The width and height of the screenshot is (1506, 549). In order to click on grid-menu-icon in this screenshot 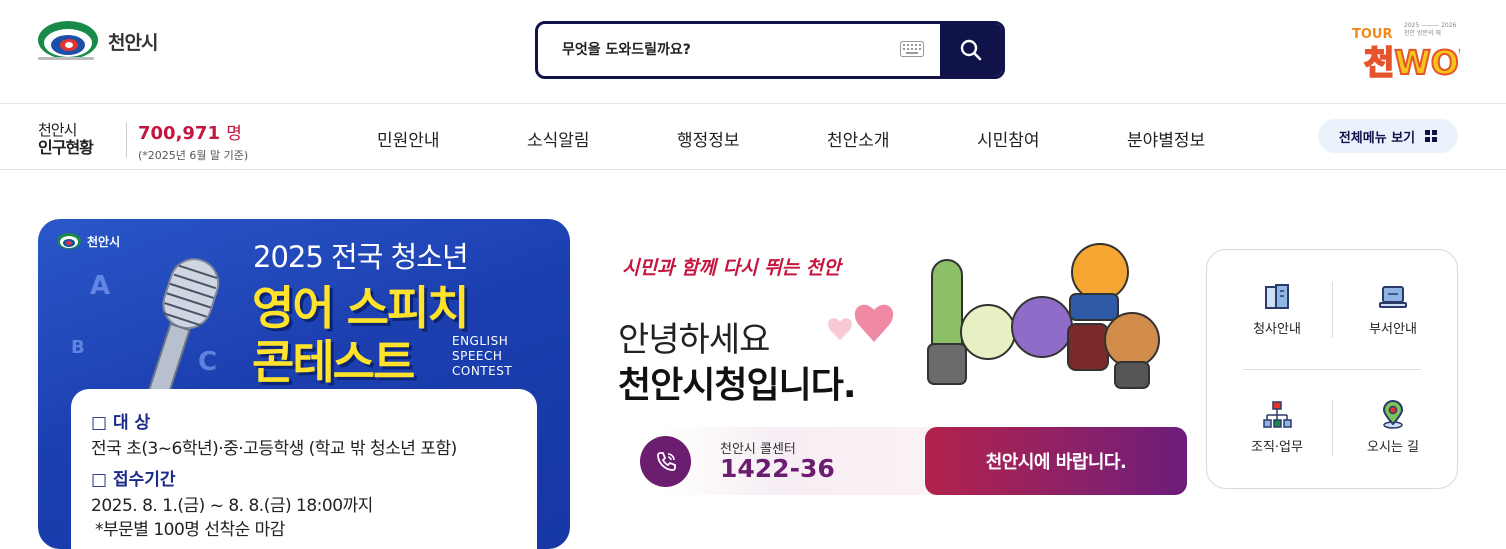, I will do `click(1431, 136)`.